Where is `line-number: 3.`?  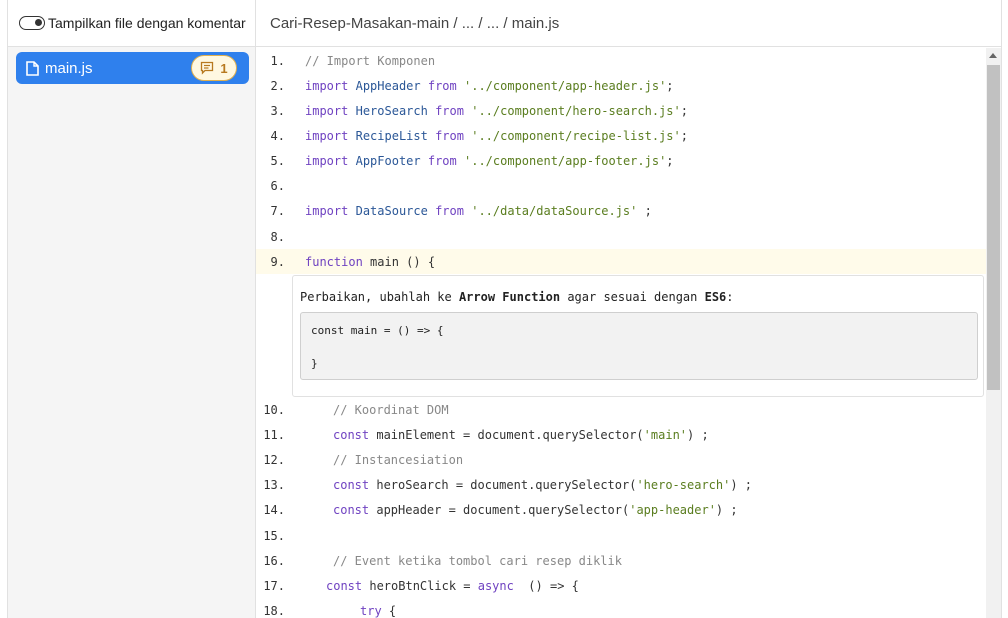 line-number: 3. is located at coordinates (277, 110).